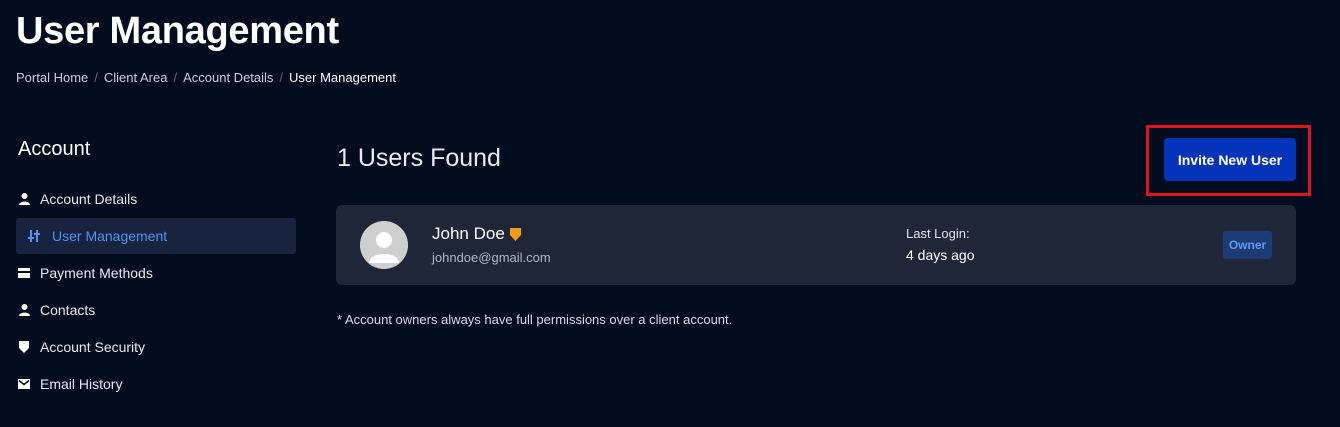  What do you see at coordinates (228, 77) in the screenshot?
I see `breadcrumb-account-details: Account Details` at bounding box center [228, 77].